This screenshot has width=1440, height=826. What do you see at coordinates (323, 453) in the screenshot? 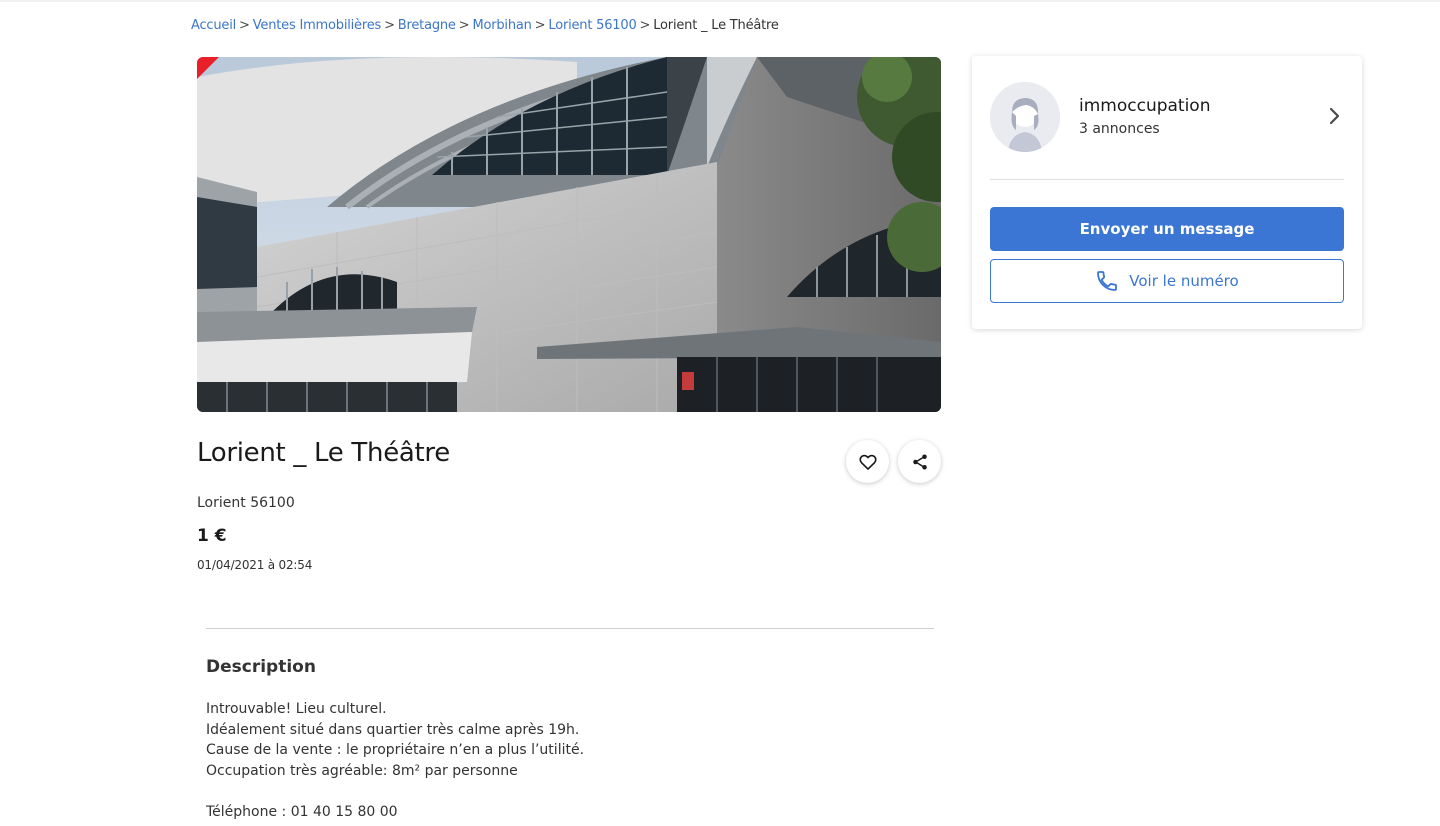
I see `listing-title: Lorient _ Le Théâtre` at bounding box center [323, 453].